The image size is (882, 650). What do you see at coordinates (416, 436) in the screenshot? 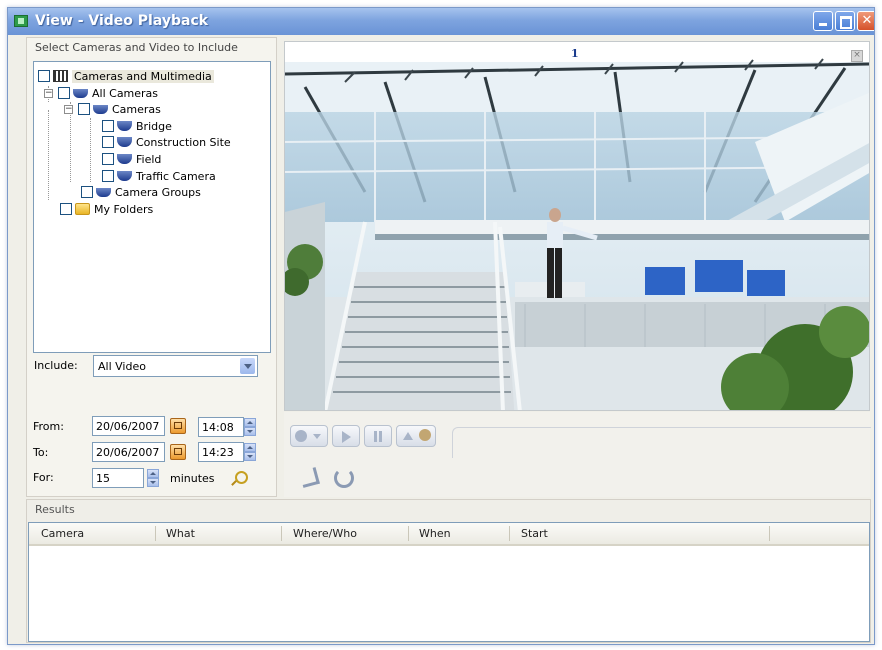
I see `add-bookmark-button` at bounding box center [416, 436].